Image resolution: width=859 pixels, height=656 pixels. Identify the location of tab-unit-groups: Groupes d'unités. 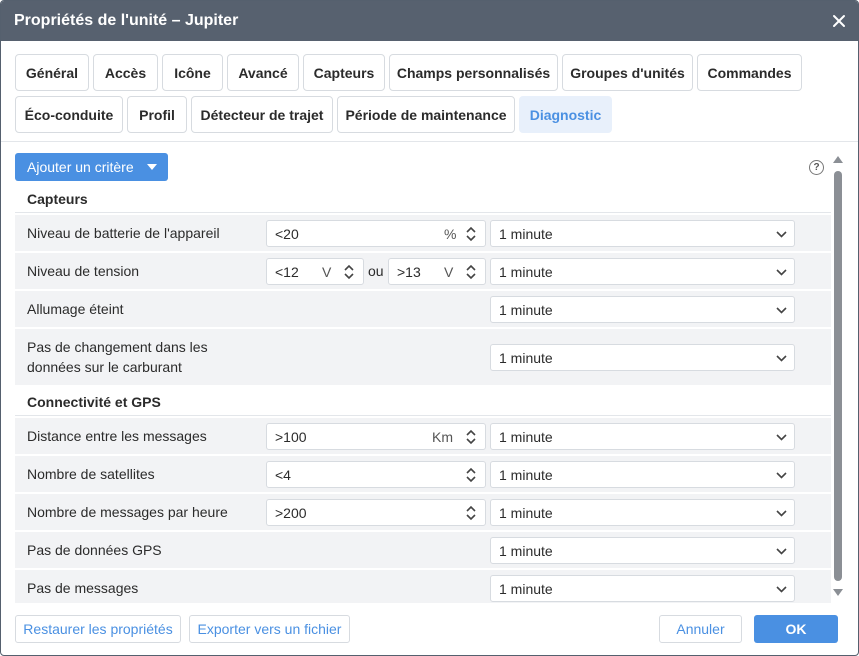
(627, 72).